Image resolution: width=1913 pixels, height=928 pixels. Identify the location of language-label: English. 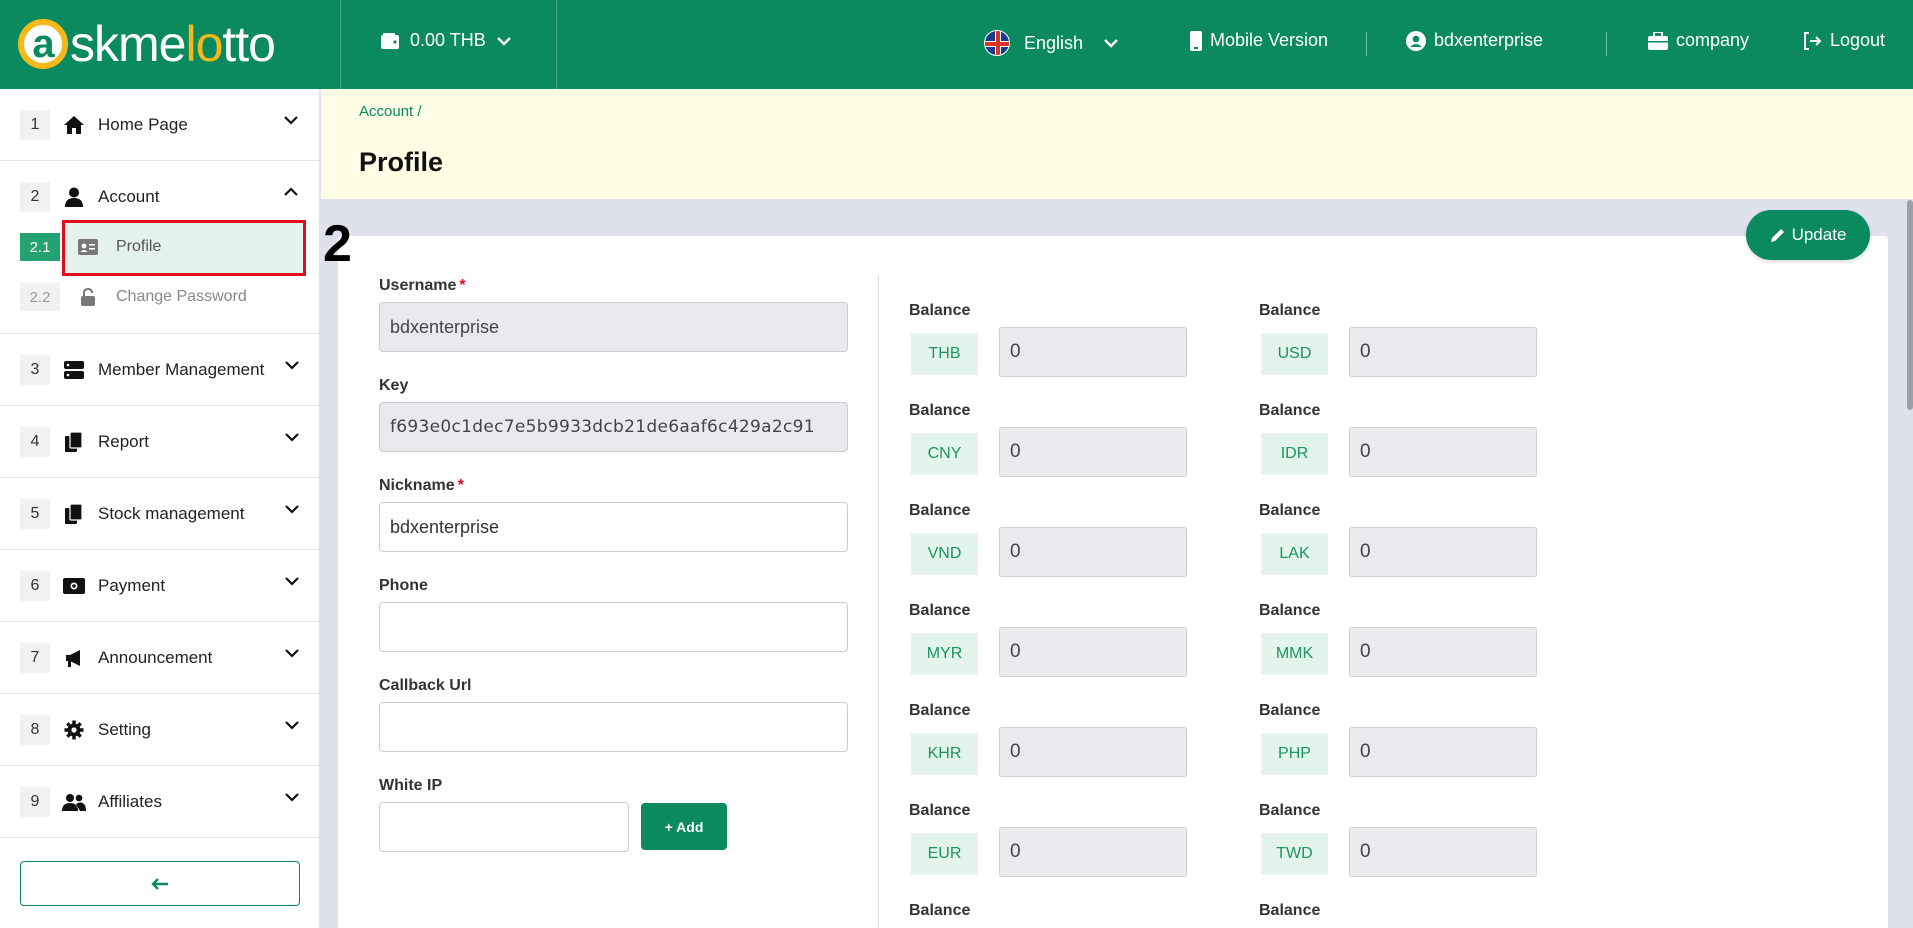
(1054, 42).